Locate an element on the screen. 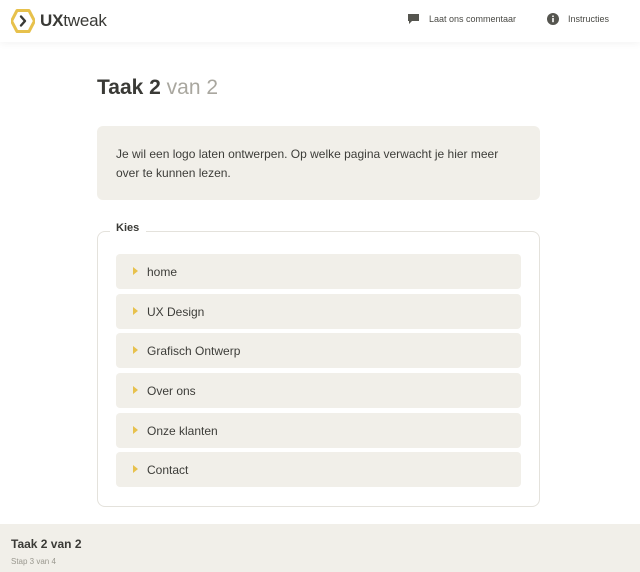  logo-text: UXtweak is located at coordinates (73, 20).